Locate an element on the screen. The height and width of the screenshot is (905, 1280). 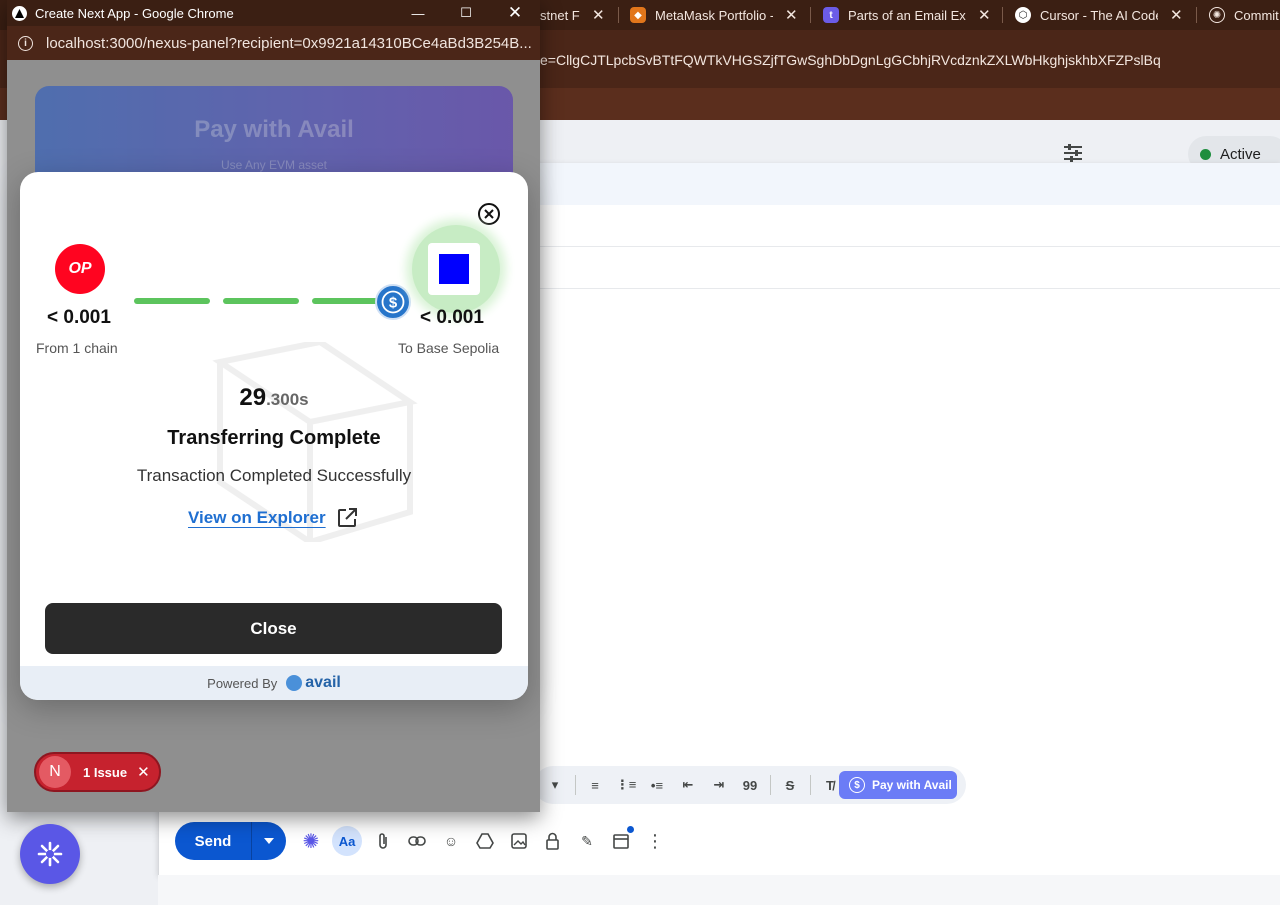
optimism-chain-icon: OP is located at coordinates (80, 269).